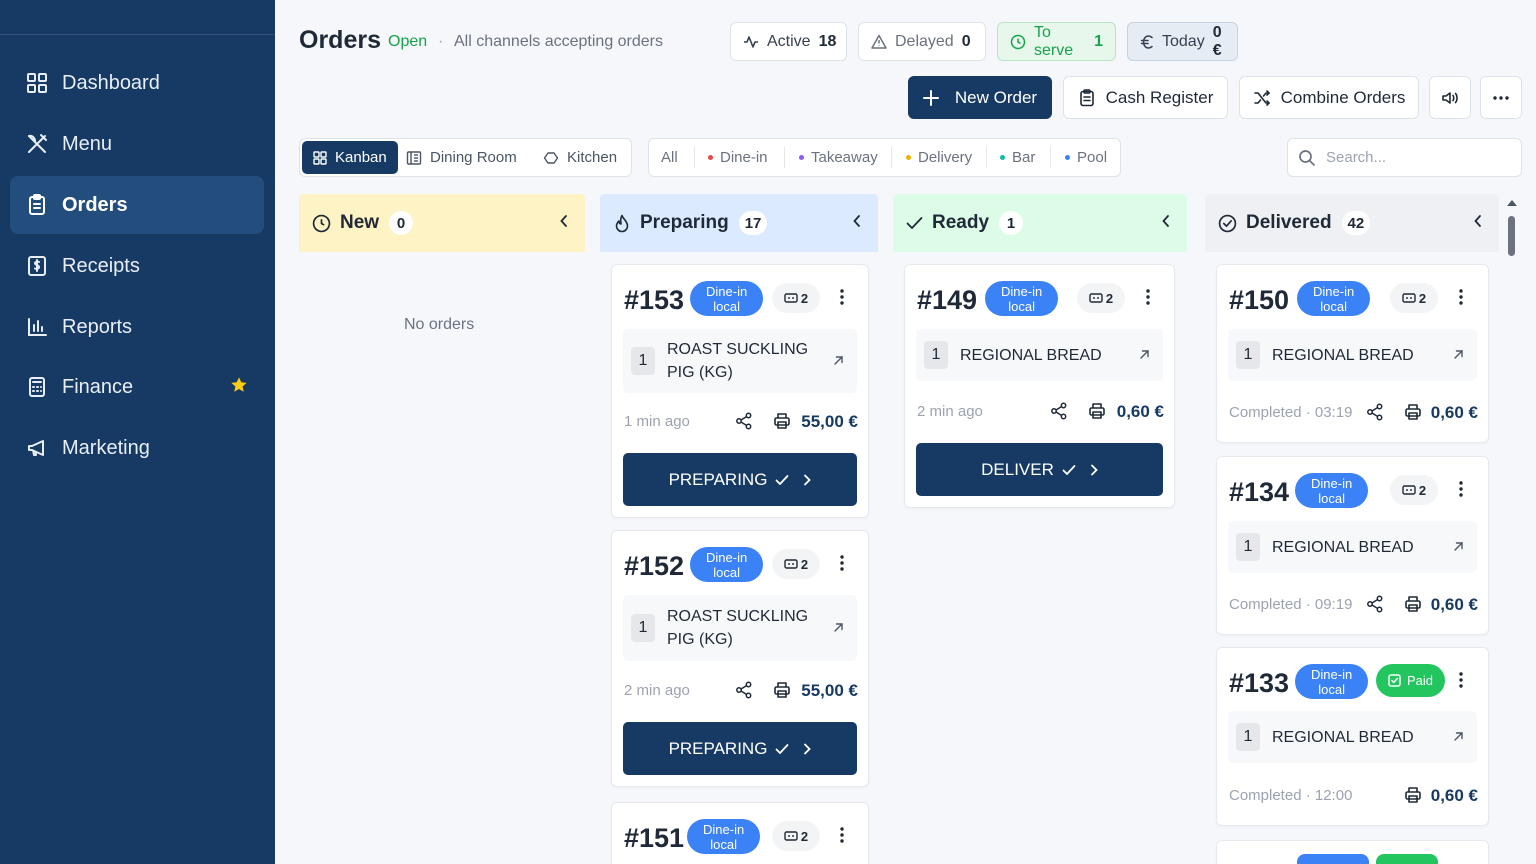  I want to click on filter-pool: Pool, so click(1086, 157).